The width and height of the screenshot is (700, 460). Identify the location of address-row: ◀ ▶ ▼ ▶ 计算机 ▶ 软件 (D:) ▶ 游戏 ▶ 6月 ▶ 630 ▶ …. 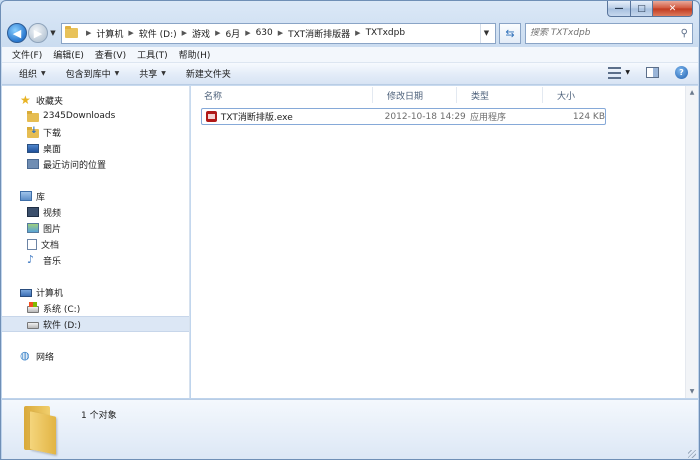
(350, 33).